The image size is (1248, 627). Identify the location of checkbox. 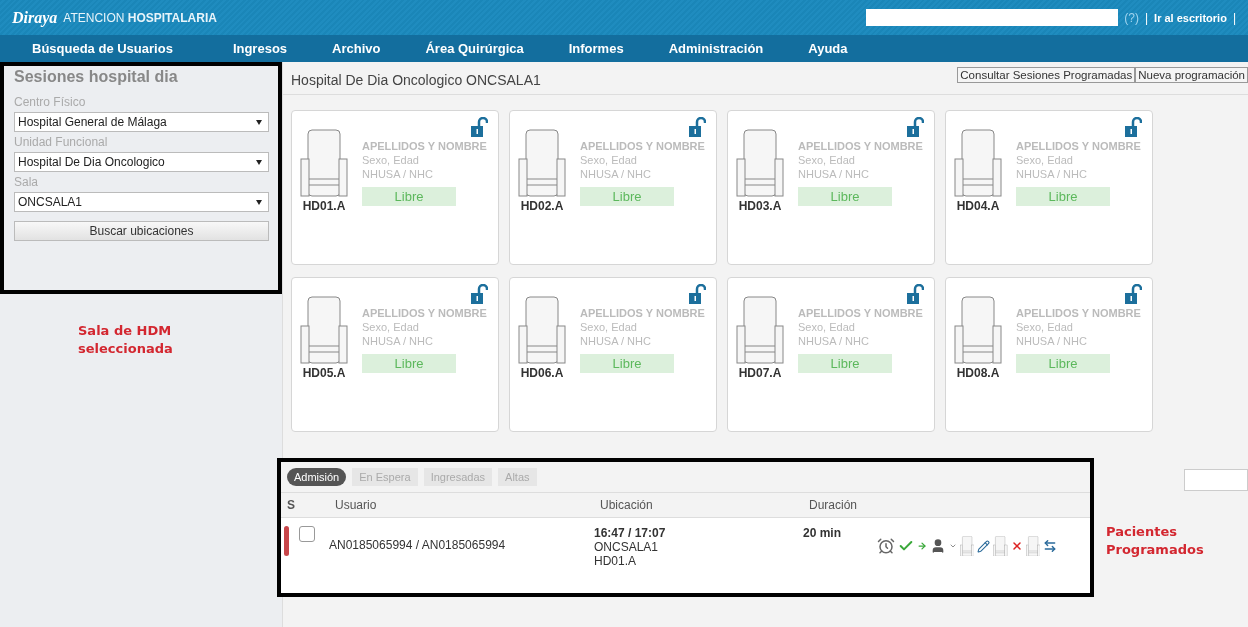
(307, 534).